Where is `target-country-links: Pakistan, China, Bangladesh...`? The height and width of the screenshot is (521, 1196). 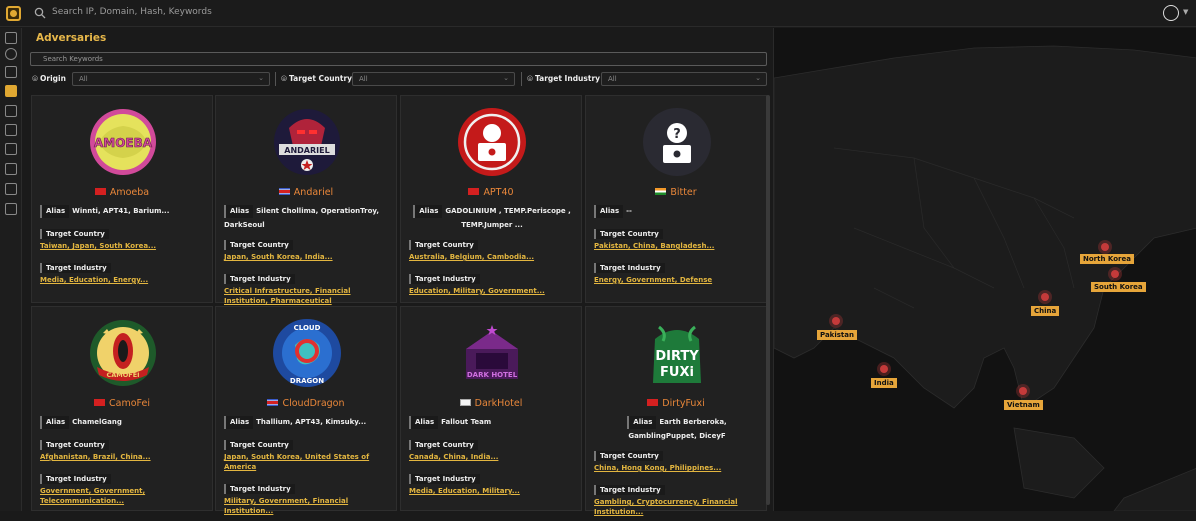 target-country-links: Pakistan, China, Bangladesh... is located at coordinates (677, 246).